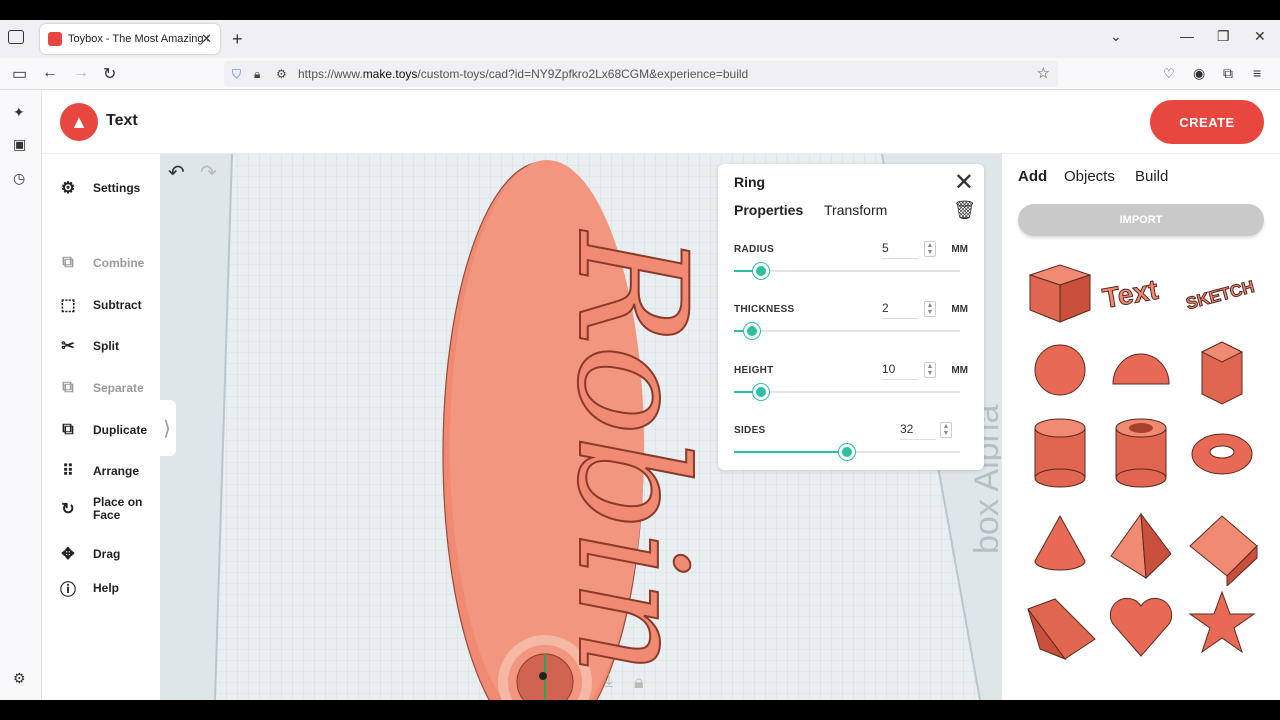  I want to click on shield-icon: ⛉, so click(236, 74).